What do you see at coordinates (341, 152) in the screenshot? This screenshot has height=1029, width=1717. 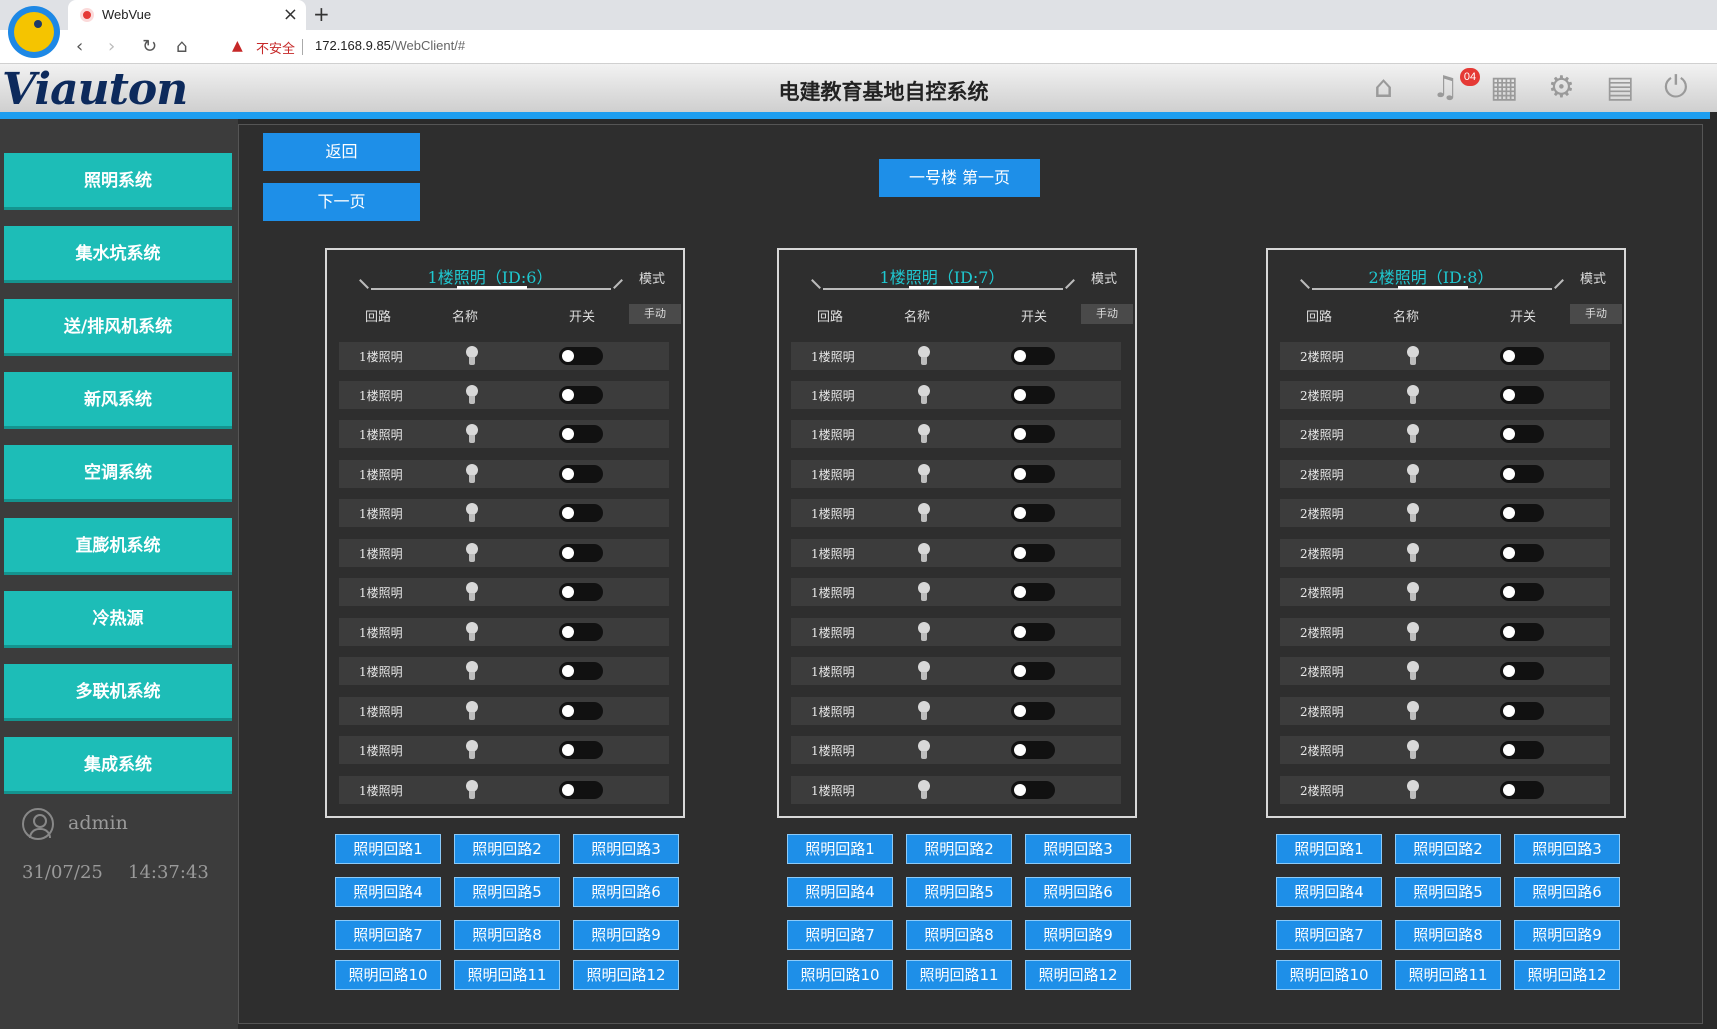 I see `back-button: 返回` at bounding box center [341, 152].